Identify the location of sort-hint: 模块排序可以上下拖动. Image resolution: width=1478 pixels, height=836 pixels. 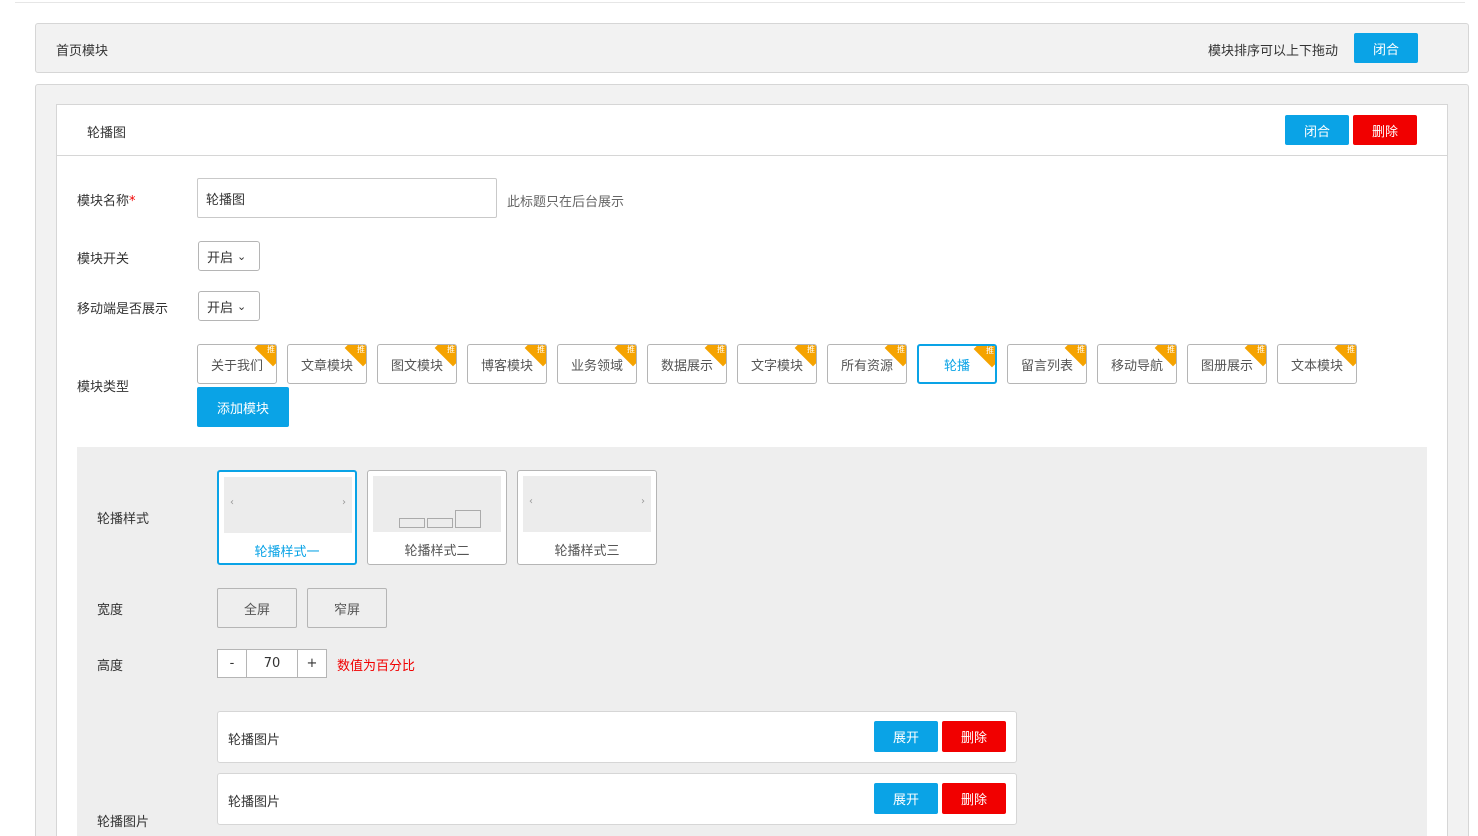
(1272, 51).